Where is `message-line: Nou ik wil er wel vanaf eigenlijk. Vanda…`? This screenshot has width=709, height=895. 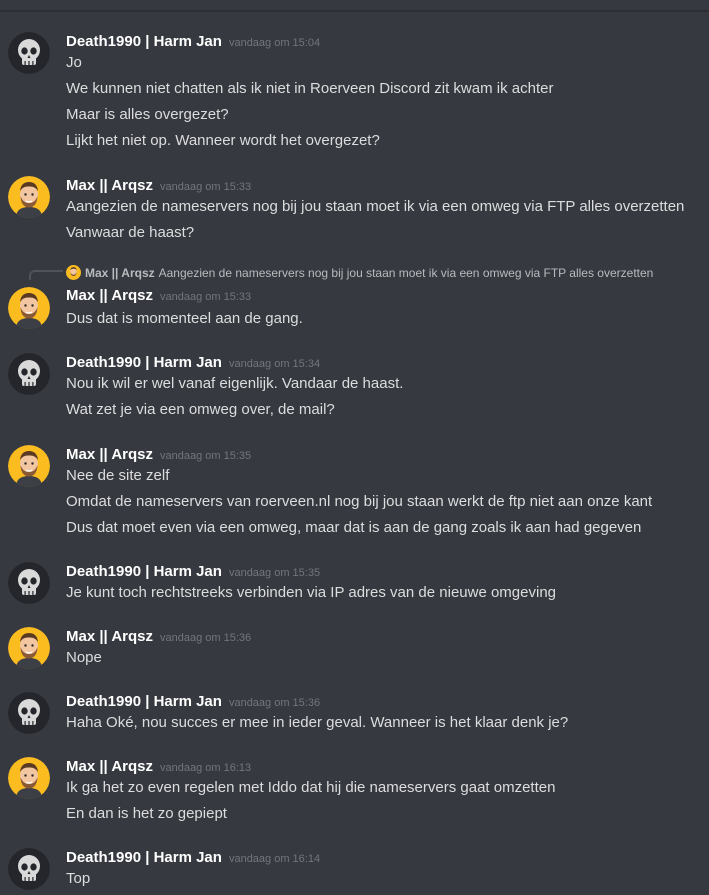
message-line: Nou ik wil er wel vanaf eigenlijk. Vanda… is located at coordinates (235, 383).